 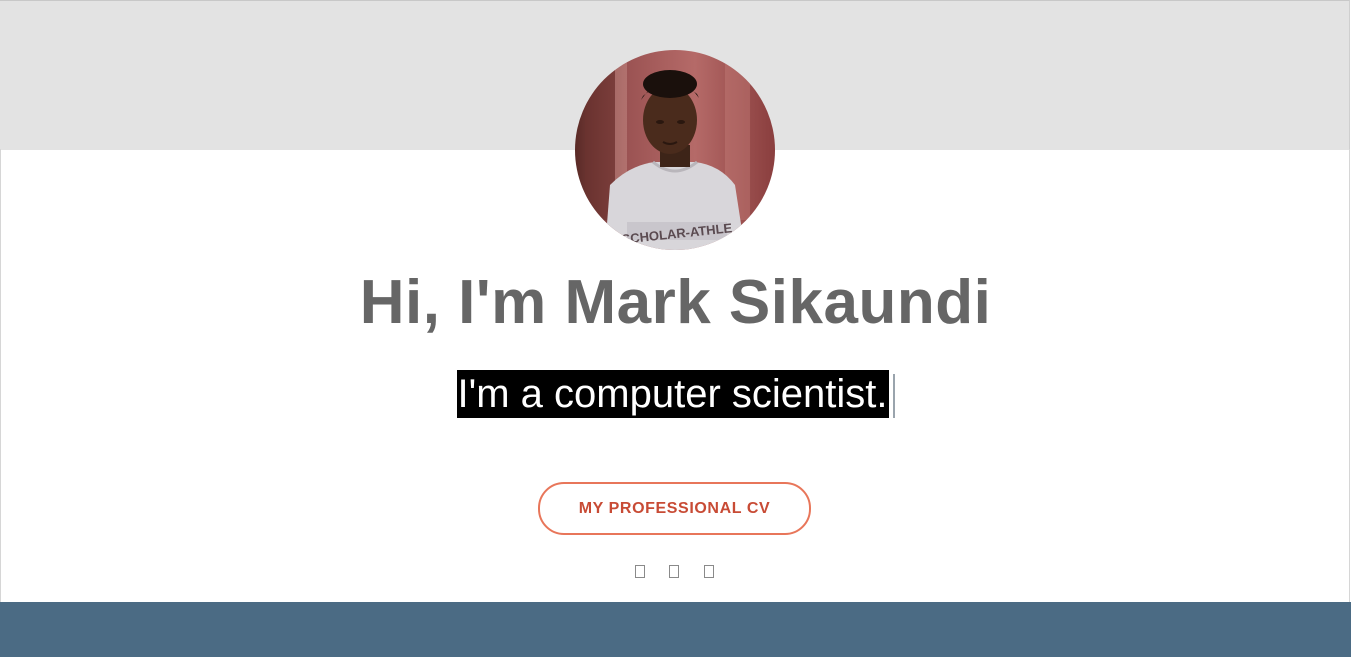 I want to click on profile-photo: SCHOLAR-ATHLE, so click(x=675, y=150).